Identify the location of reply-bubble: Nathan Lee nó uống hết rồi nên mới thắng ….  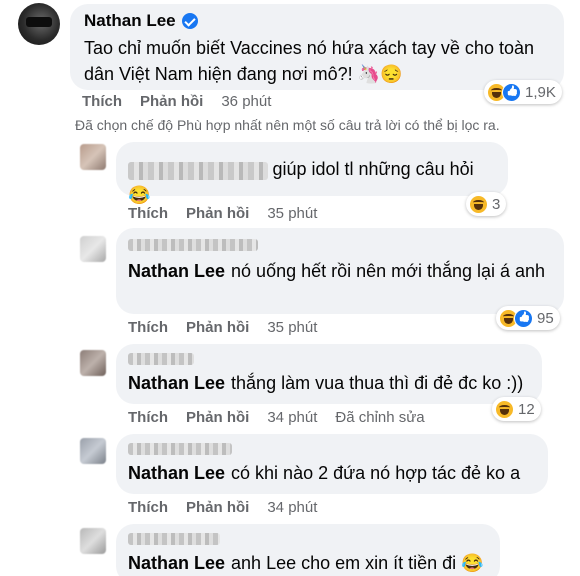
(340, 271).